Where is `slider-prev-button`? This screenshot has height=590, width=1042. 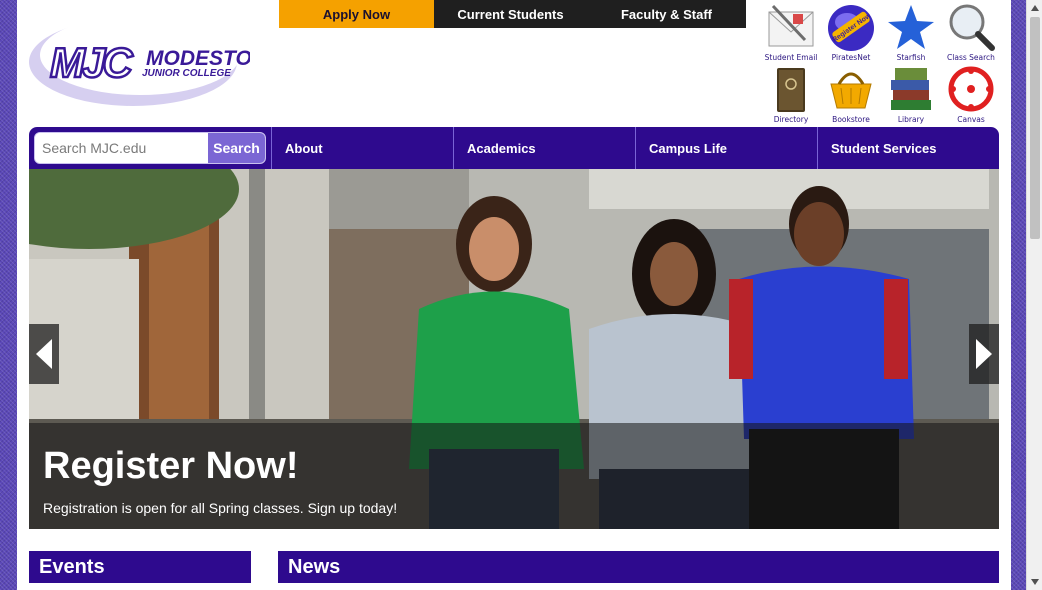 slider-prev-button is located at coordinates (44, 354).